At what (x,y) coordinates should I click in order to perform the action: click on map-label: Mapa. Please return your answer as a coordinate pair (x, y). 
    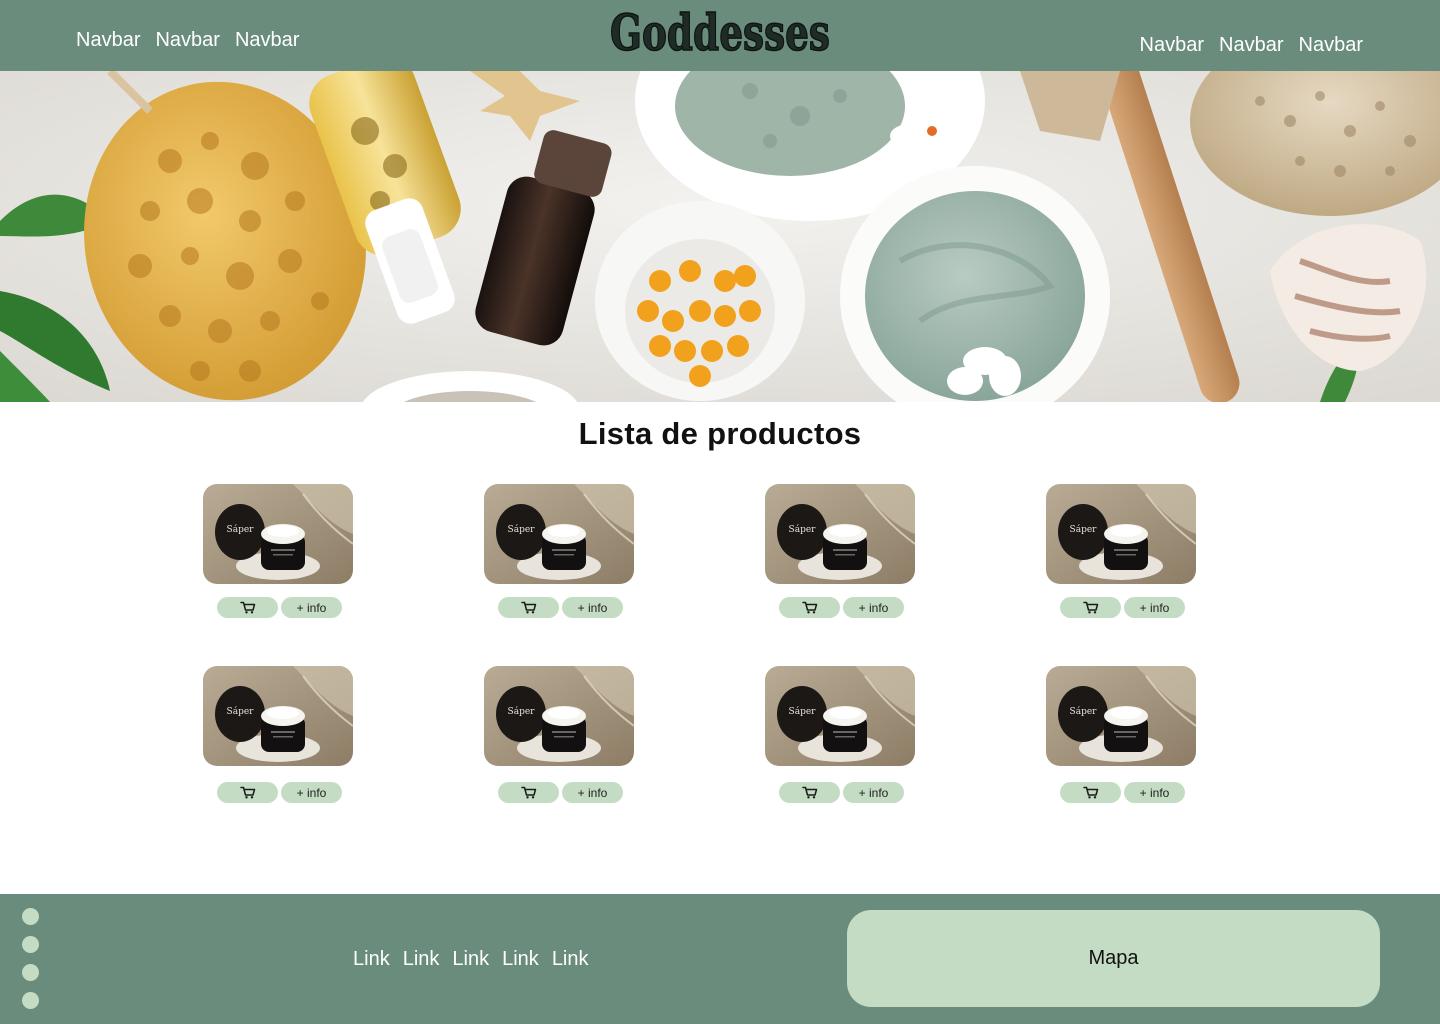
    Looking at the image, I should click on (1113, 958).